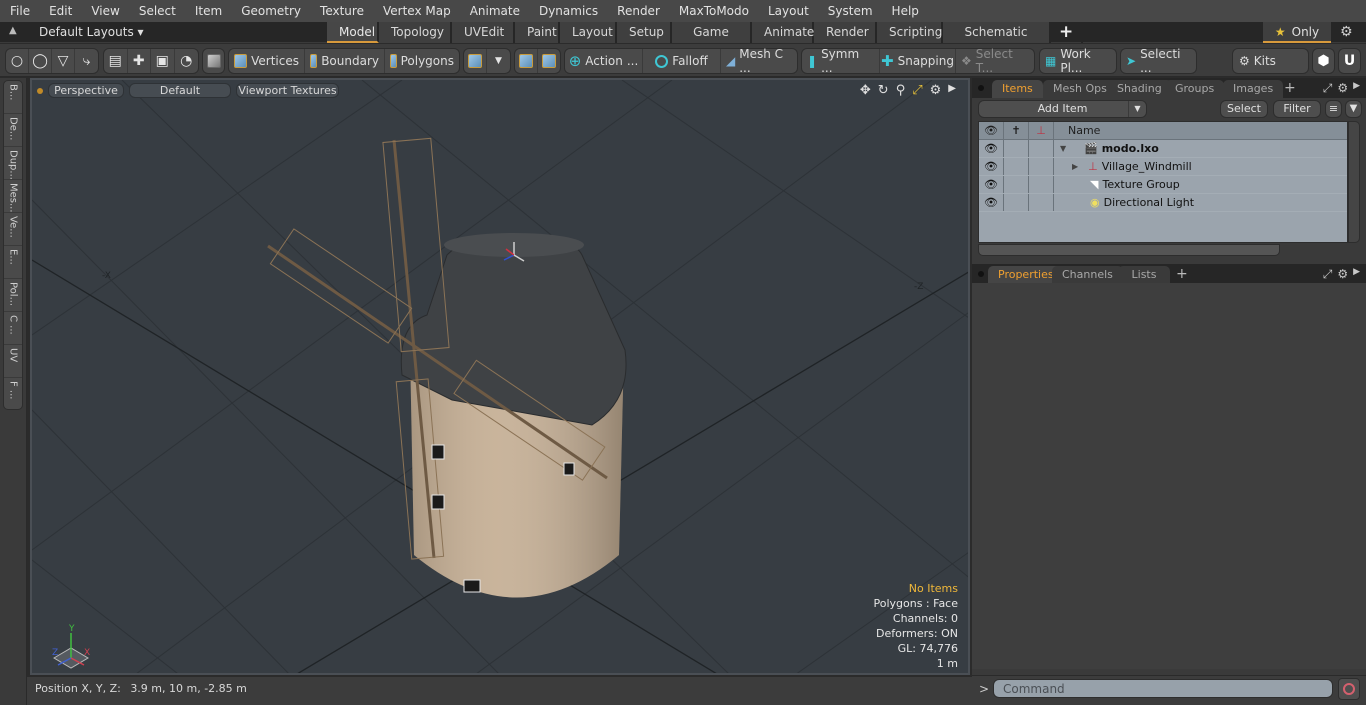 The width and height of the screenshot is (1366, 705). What do you see at coordinates (91, 32) in the screenshot?
I see `default-layouts-dropdown: Default Layouts ▾` at bounding box center [91, 32].